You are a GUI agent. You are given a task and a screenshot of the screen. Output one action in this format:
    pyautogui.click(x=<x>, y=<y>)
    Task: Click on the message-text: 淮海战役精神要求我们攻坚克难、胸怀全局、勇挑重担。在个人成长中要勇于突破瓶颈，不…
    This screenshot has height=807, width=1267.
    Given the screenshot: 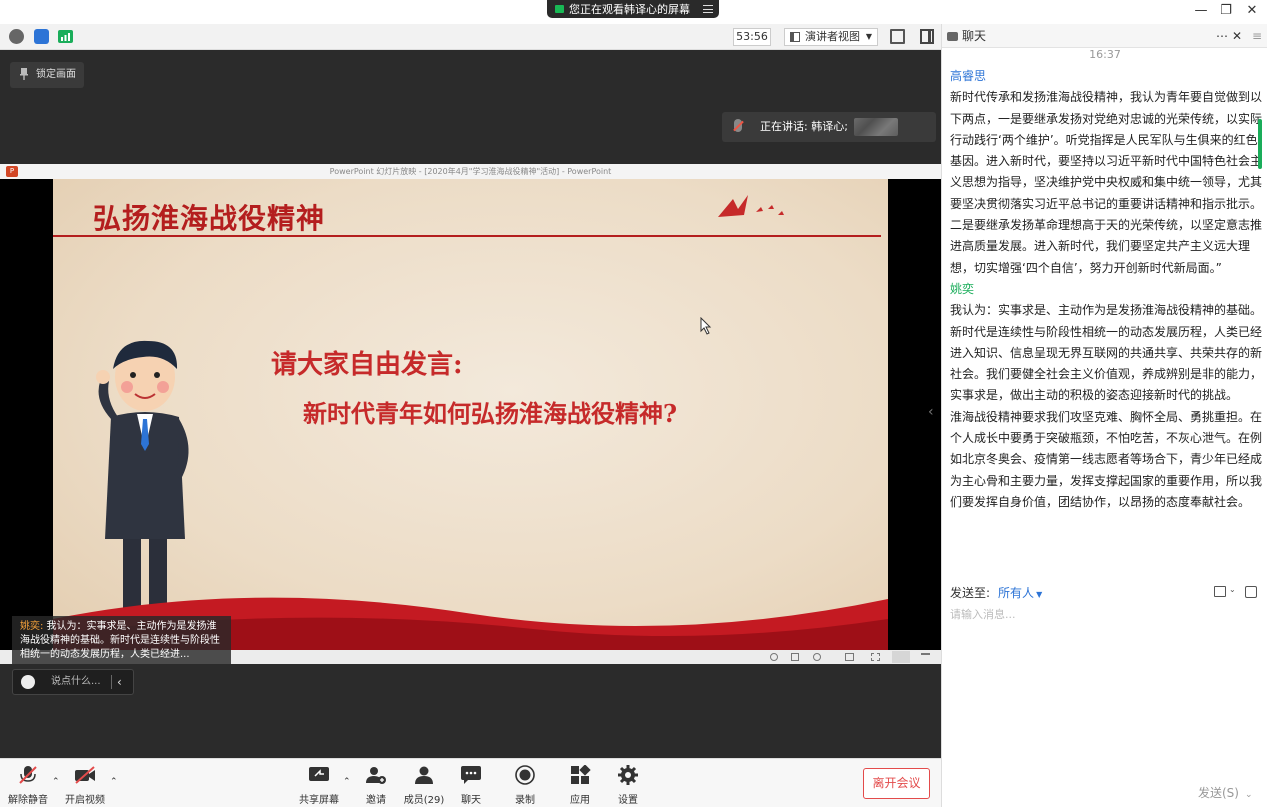 What is the action you would take?
    pyautogui.click(x=1106, y=459)
    